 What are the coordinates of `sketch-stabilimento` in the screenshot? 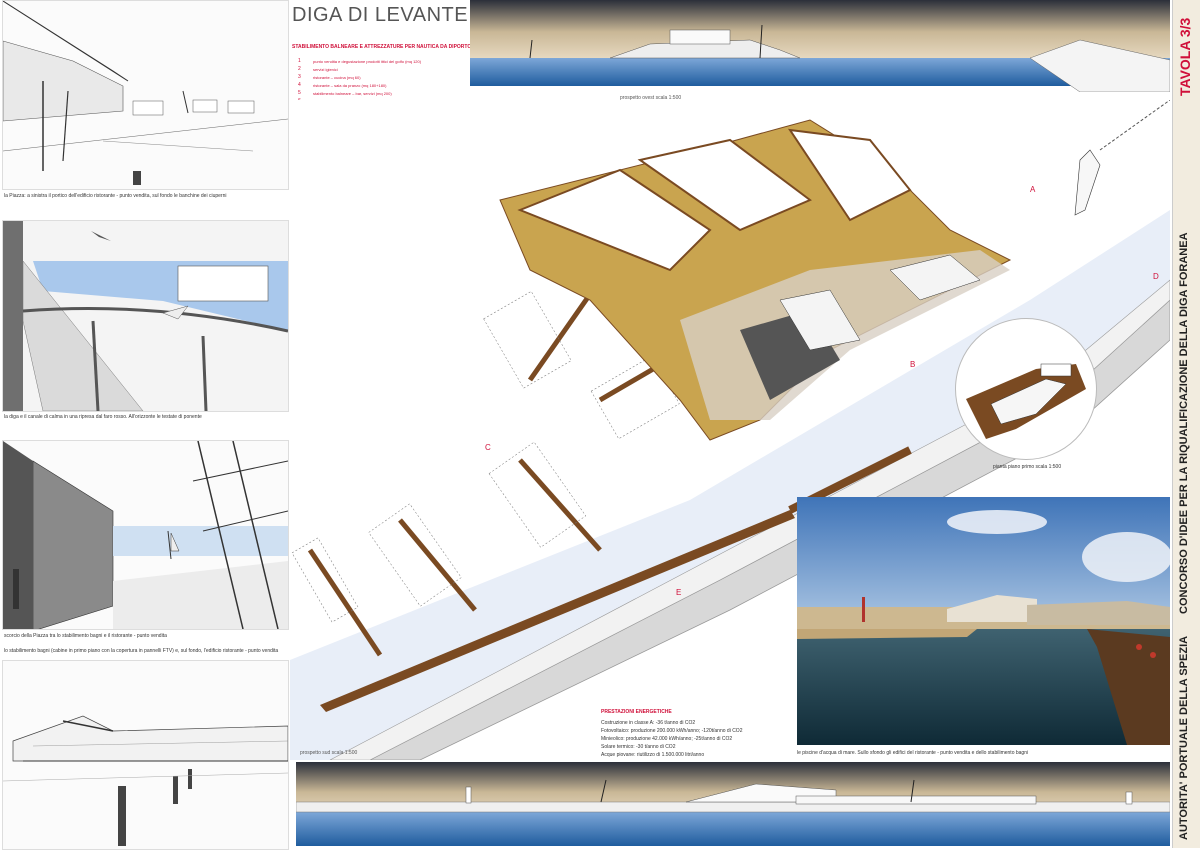 It's located at (145, 755).